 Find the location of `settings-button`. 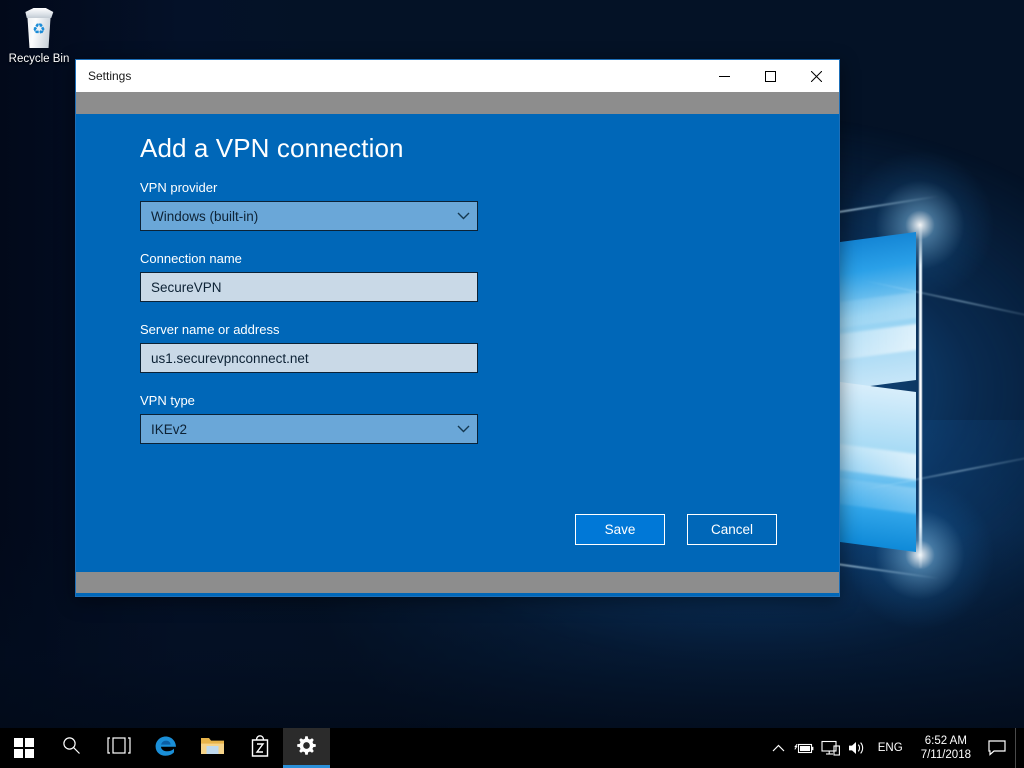

settings-button is located at coordinates (306, 748).